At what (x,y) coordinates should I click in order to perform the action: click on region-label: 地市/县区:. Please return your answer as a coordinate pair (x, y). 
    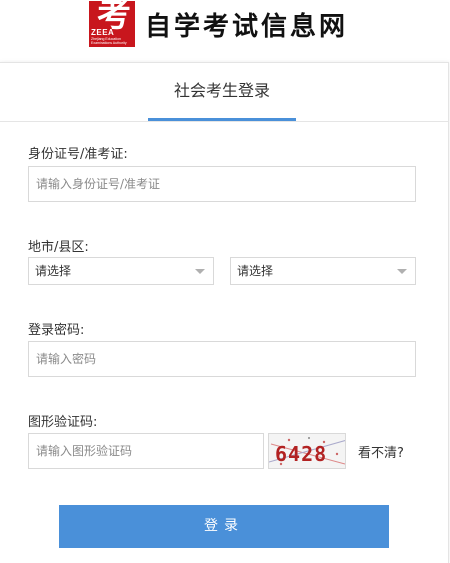
    Looking at the image, I should click on (58, 247).